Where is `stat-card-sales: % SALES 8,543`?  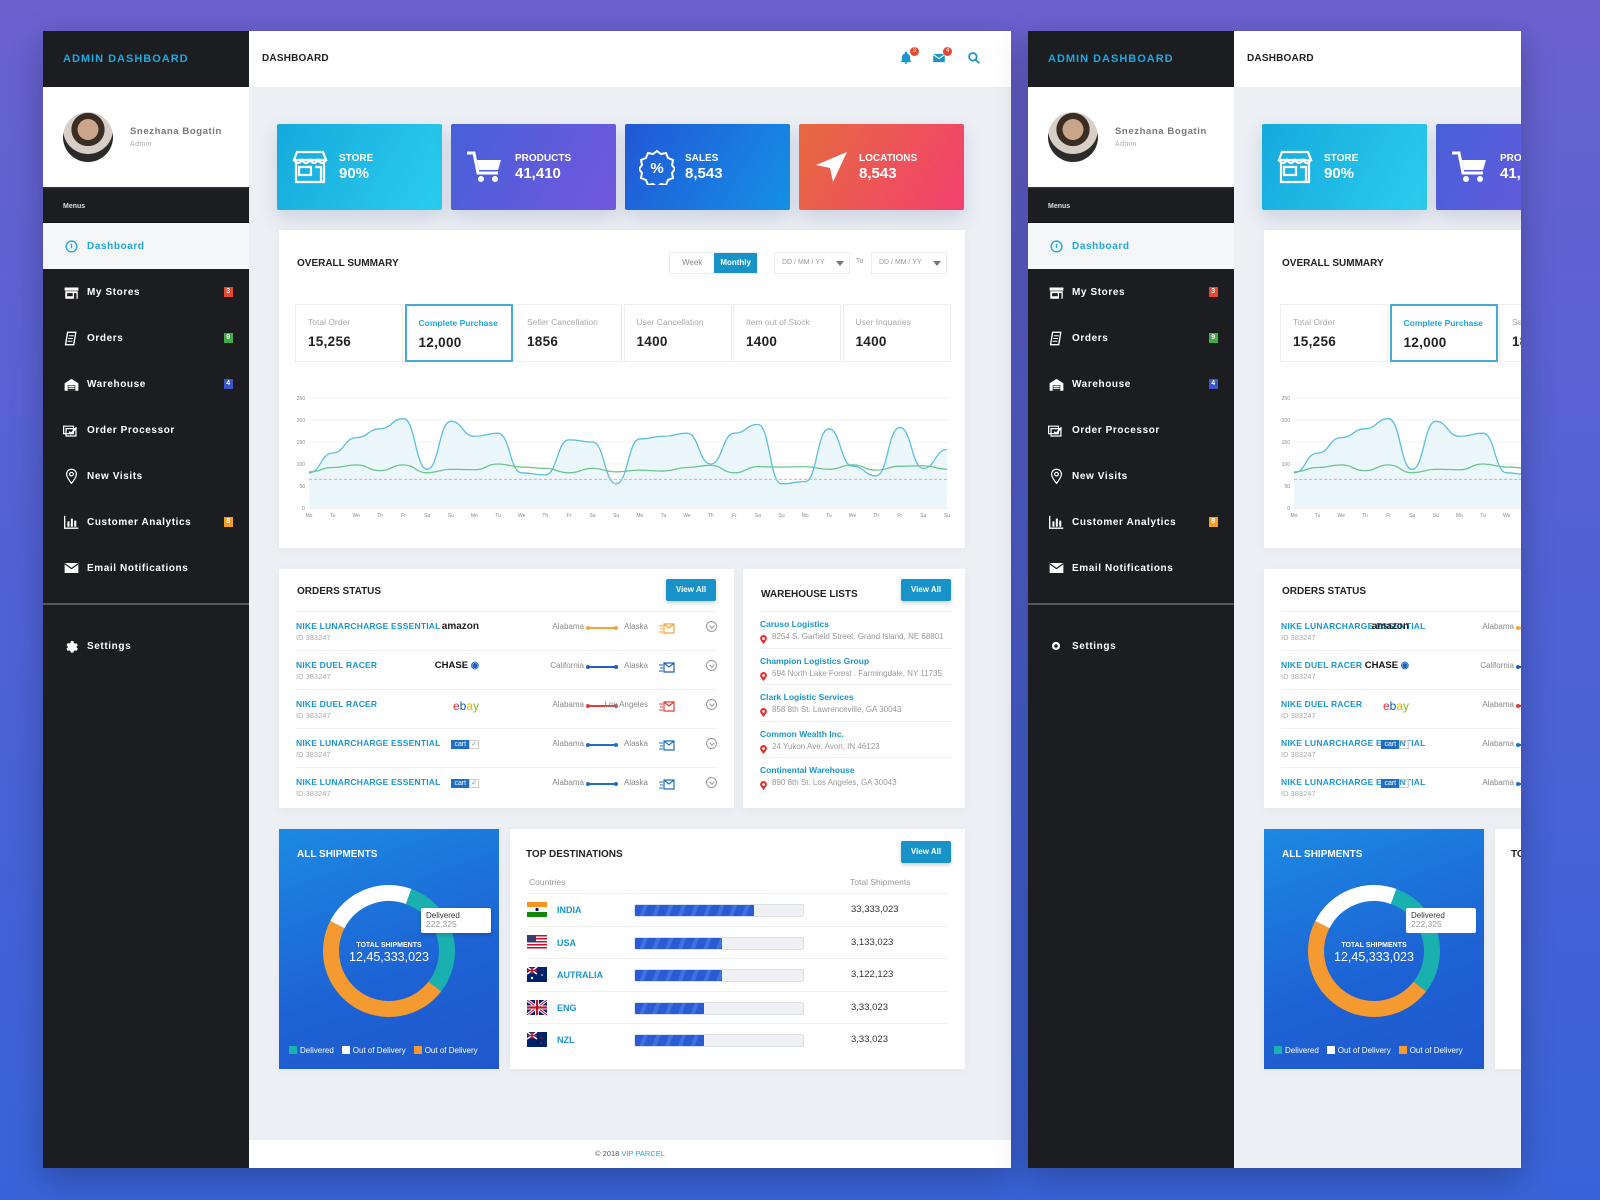
stat-card-sales: % SALES 8,543 is located at coordinates (707, 167).